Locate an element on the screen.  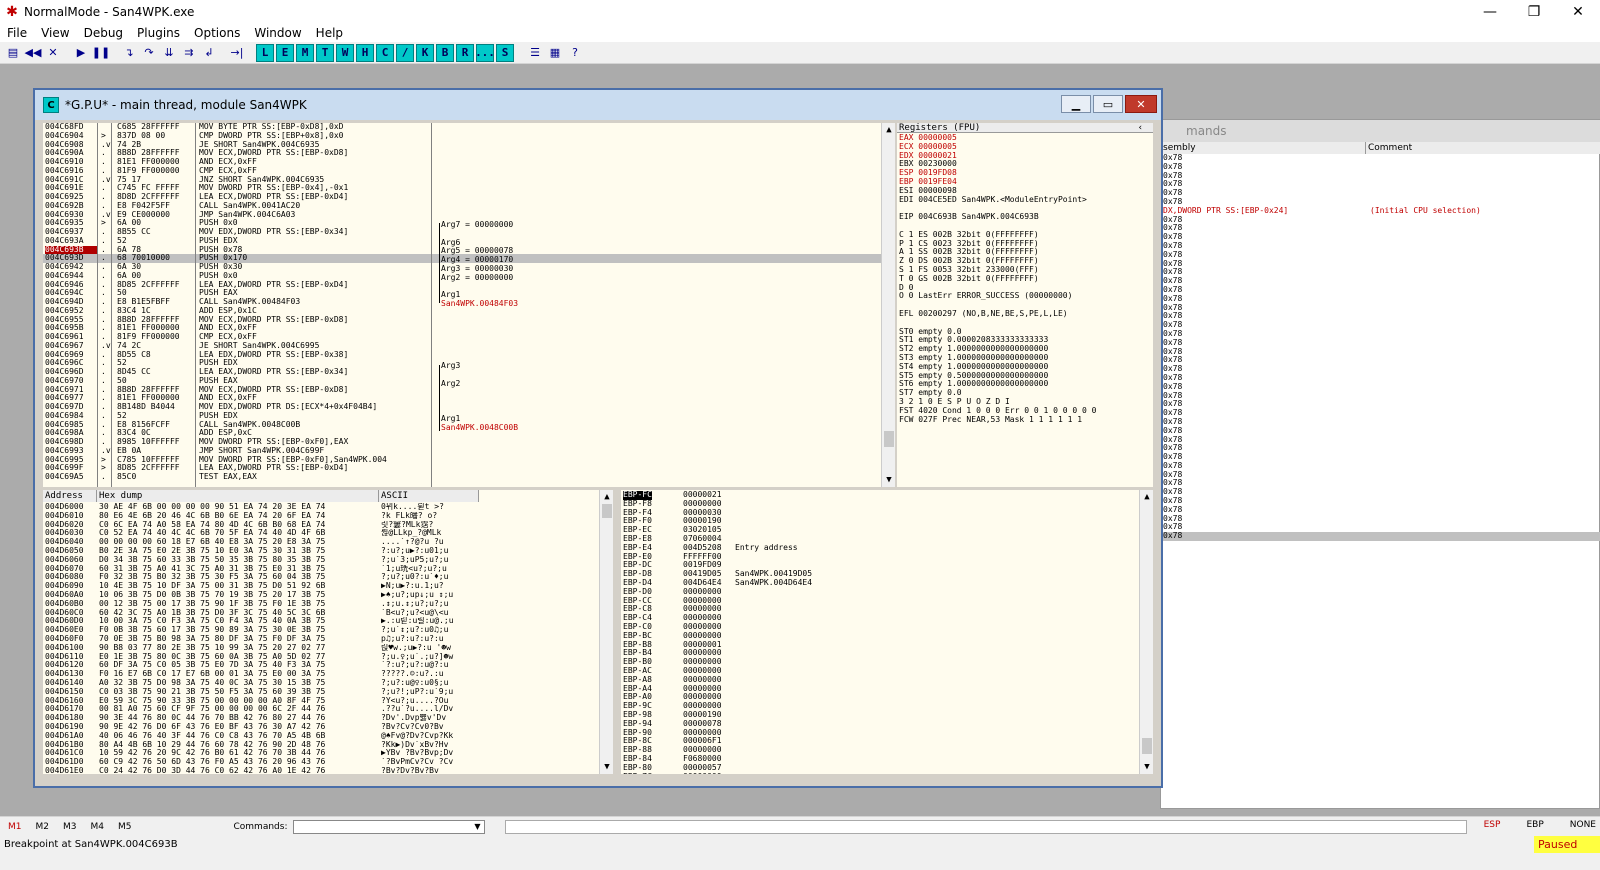
menu-file: File is located at coordinates (17, 33).